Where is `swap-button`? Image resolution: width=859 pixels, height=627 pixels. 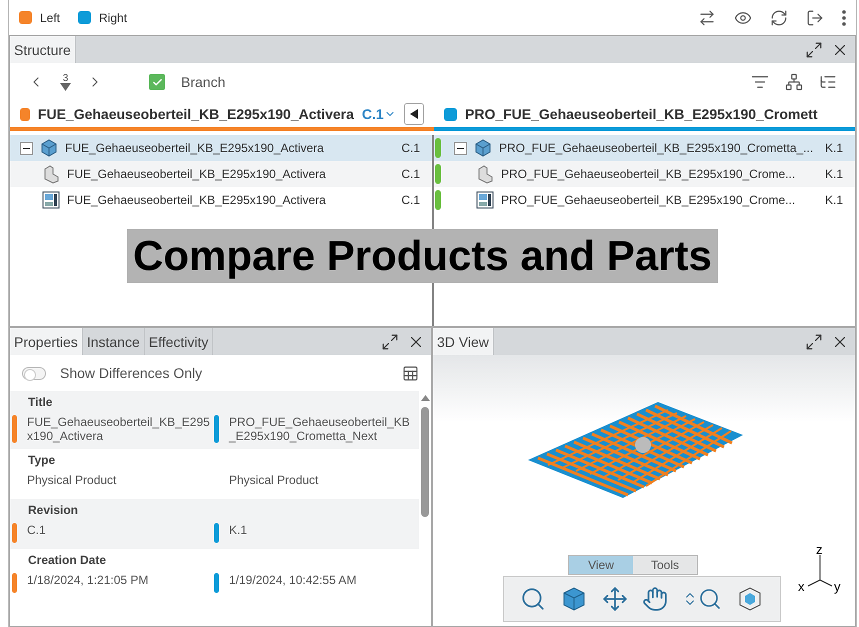
swap-button is located at coordinates (707, 17).